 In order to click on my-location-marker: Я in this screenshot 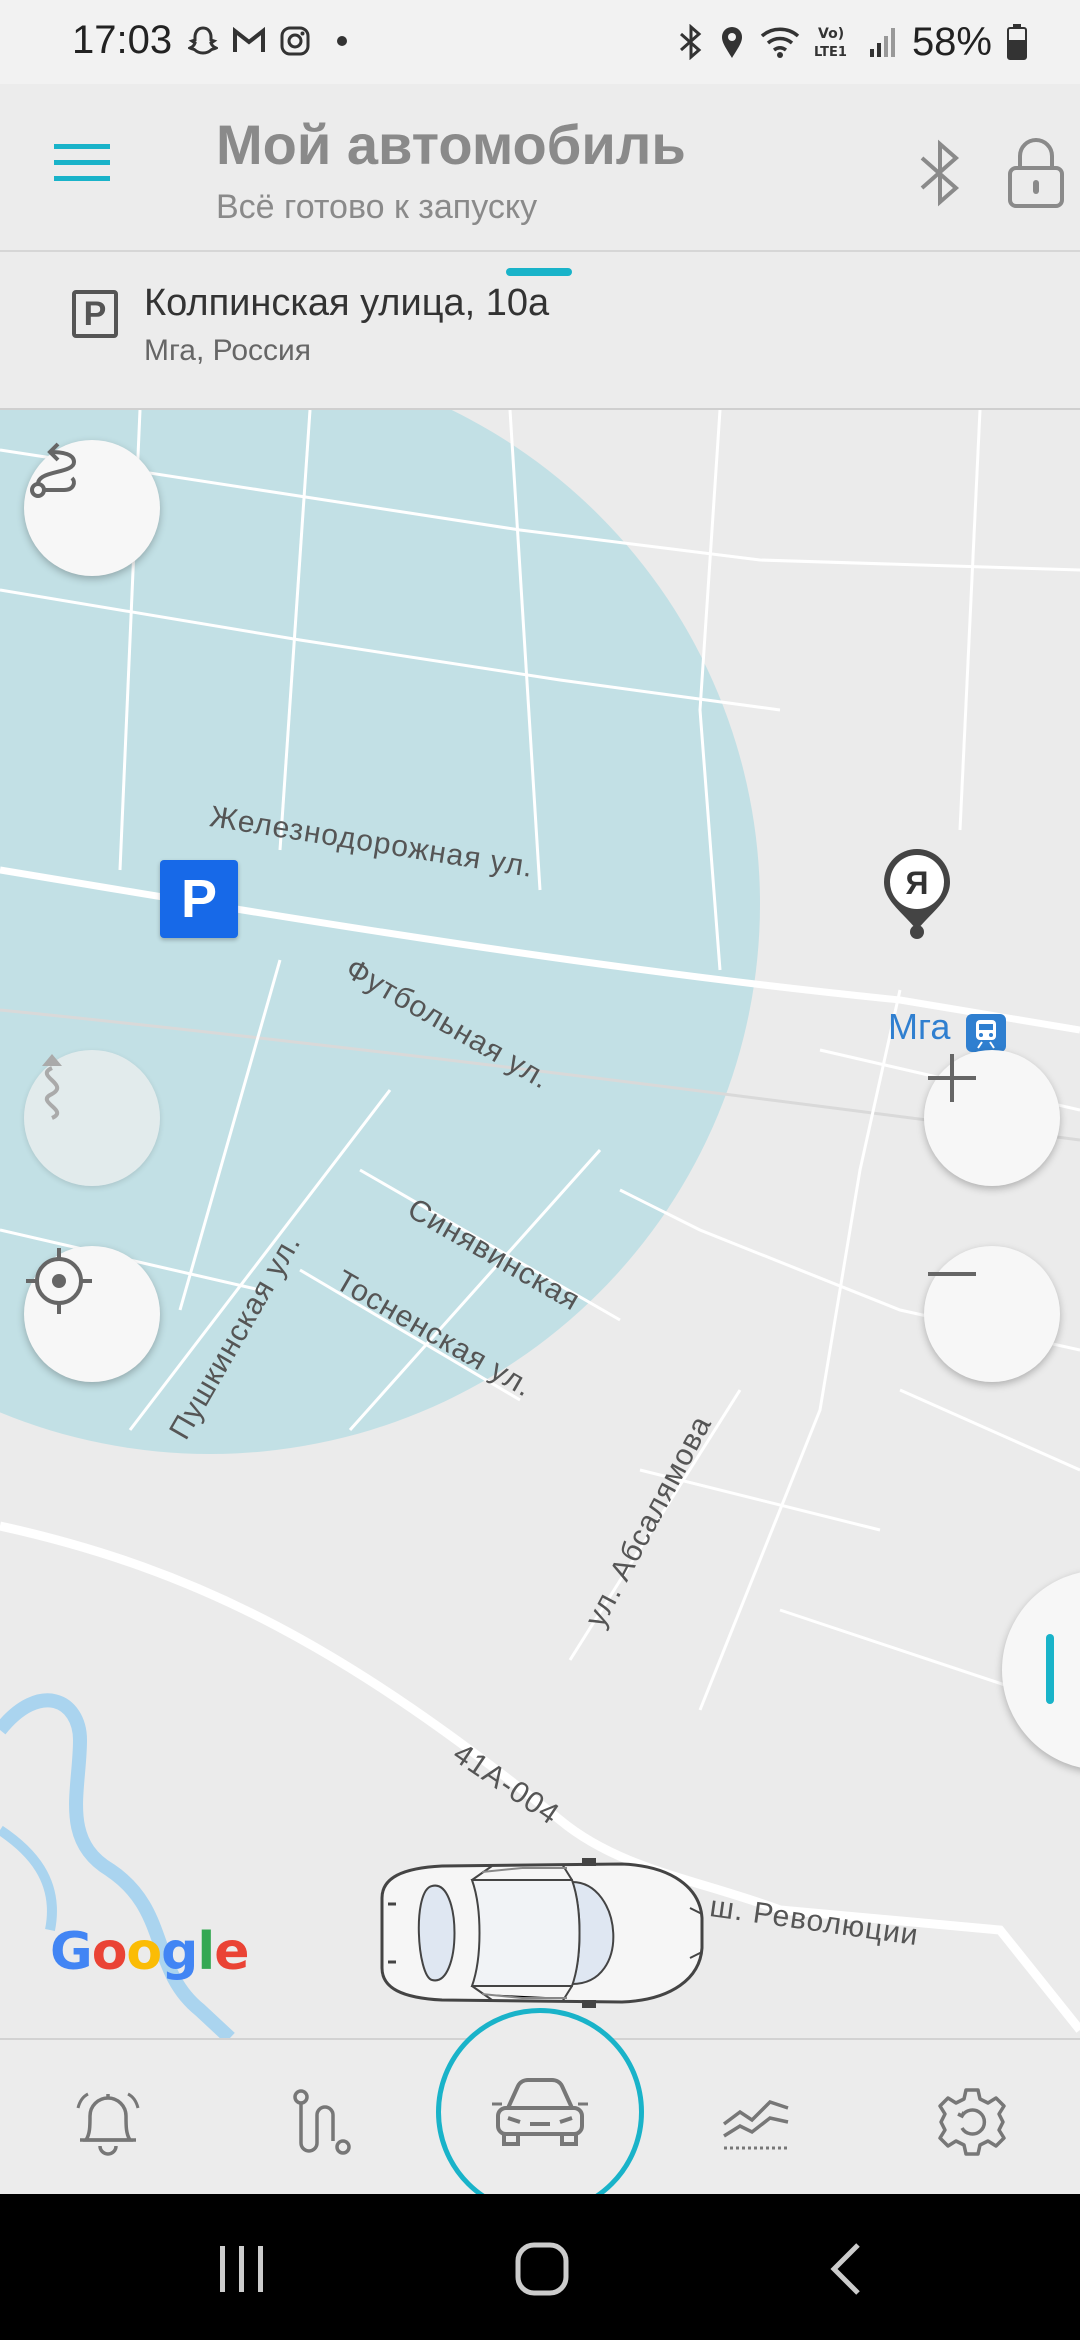, I will do `click(917, 896)`.